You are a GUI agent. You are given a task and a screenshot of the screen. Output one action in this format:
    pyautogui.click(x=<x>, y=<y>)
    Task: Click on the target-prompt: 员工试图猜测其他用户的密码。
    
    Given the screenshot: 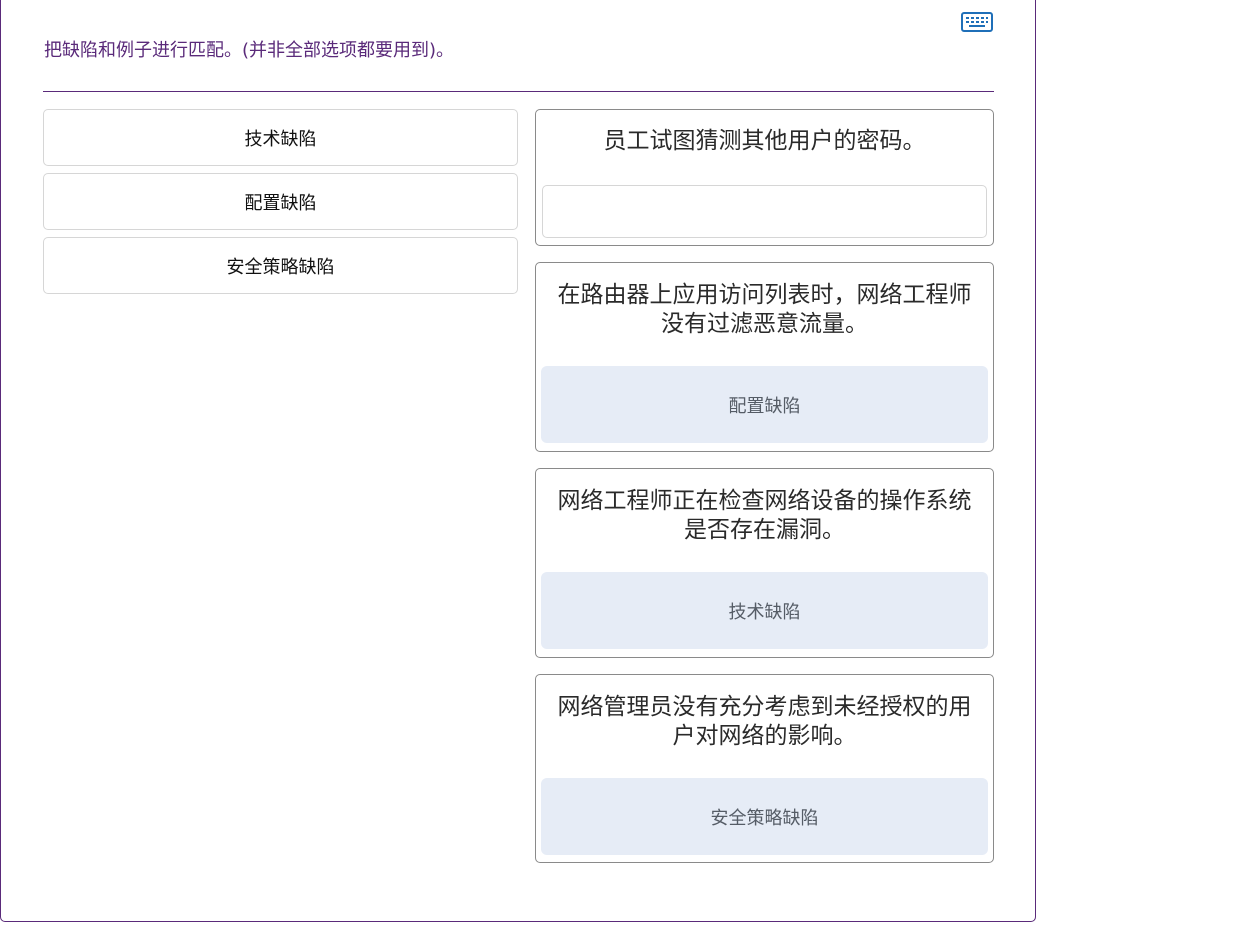 What is the action you would take?
    pyautogui.click(x=764, y=141)
    